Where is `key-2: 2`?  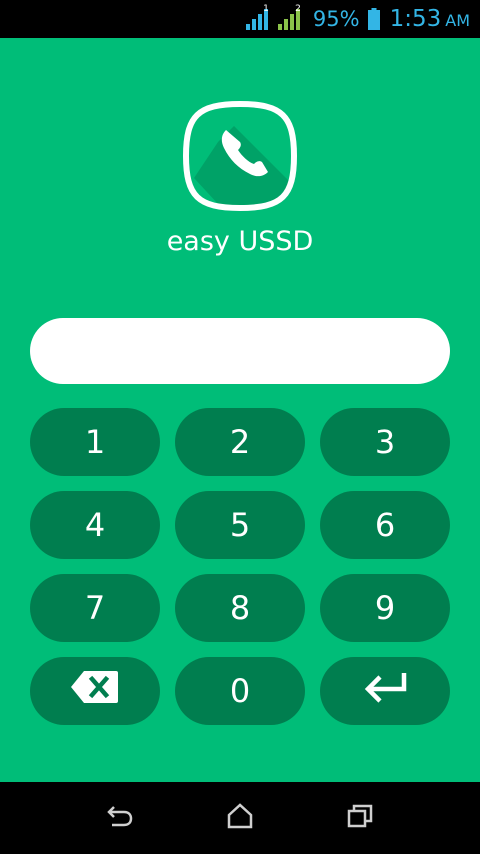
key-2: 2 is located at coordinates (240, 442).